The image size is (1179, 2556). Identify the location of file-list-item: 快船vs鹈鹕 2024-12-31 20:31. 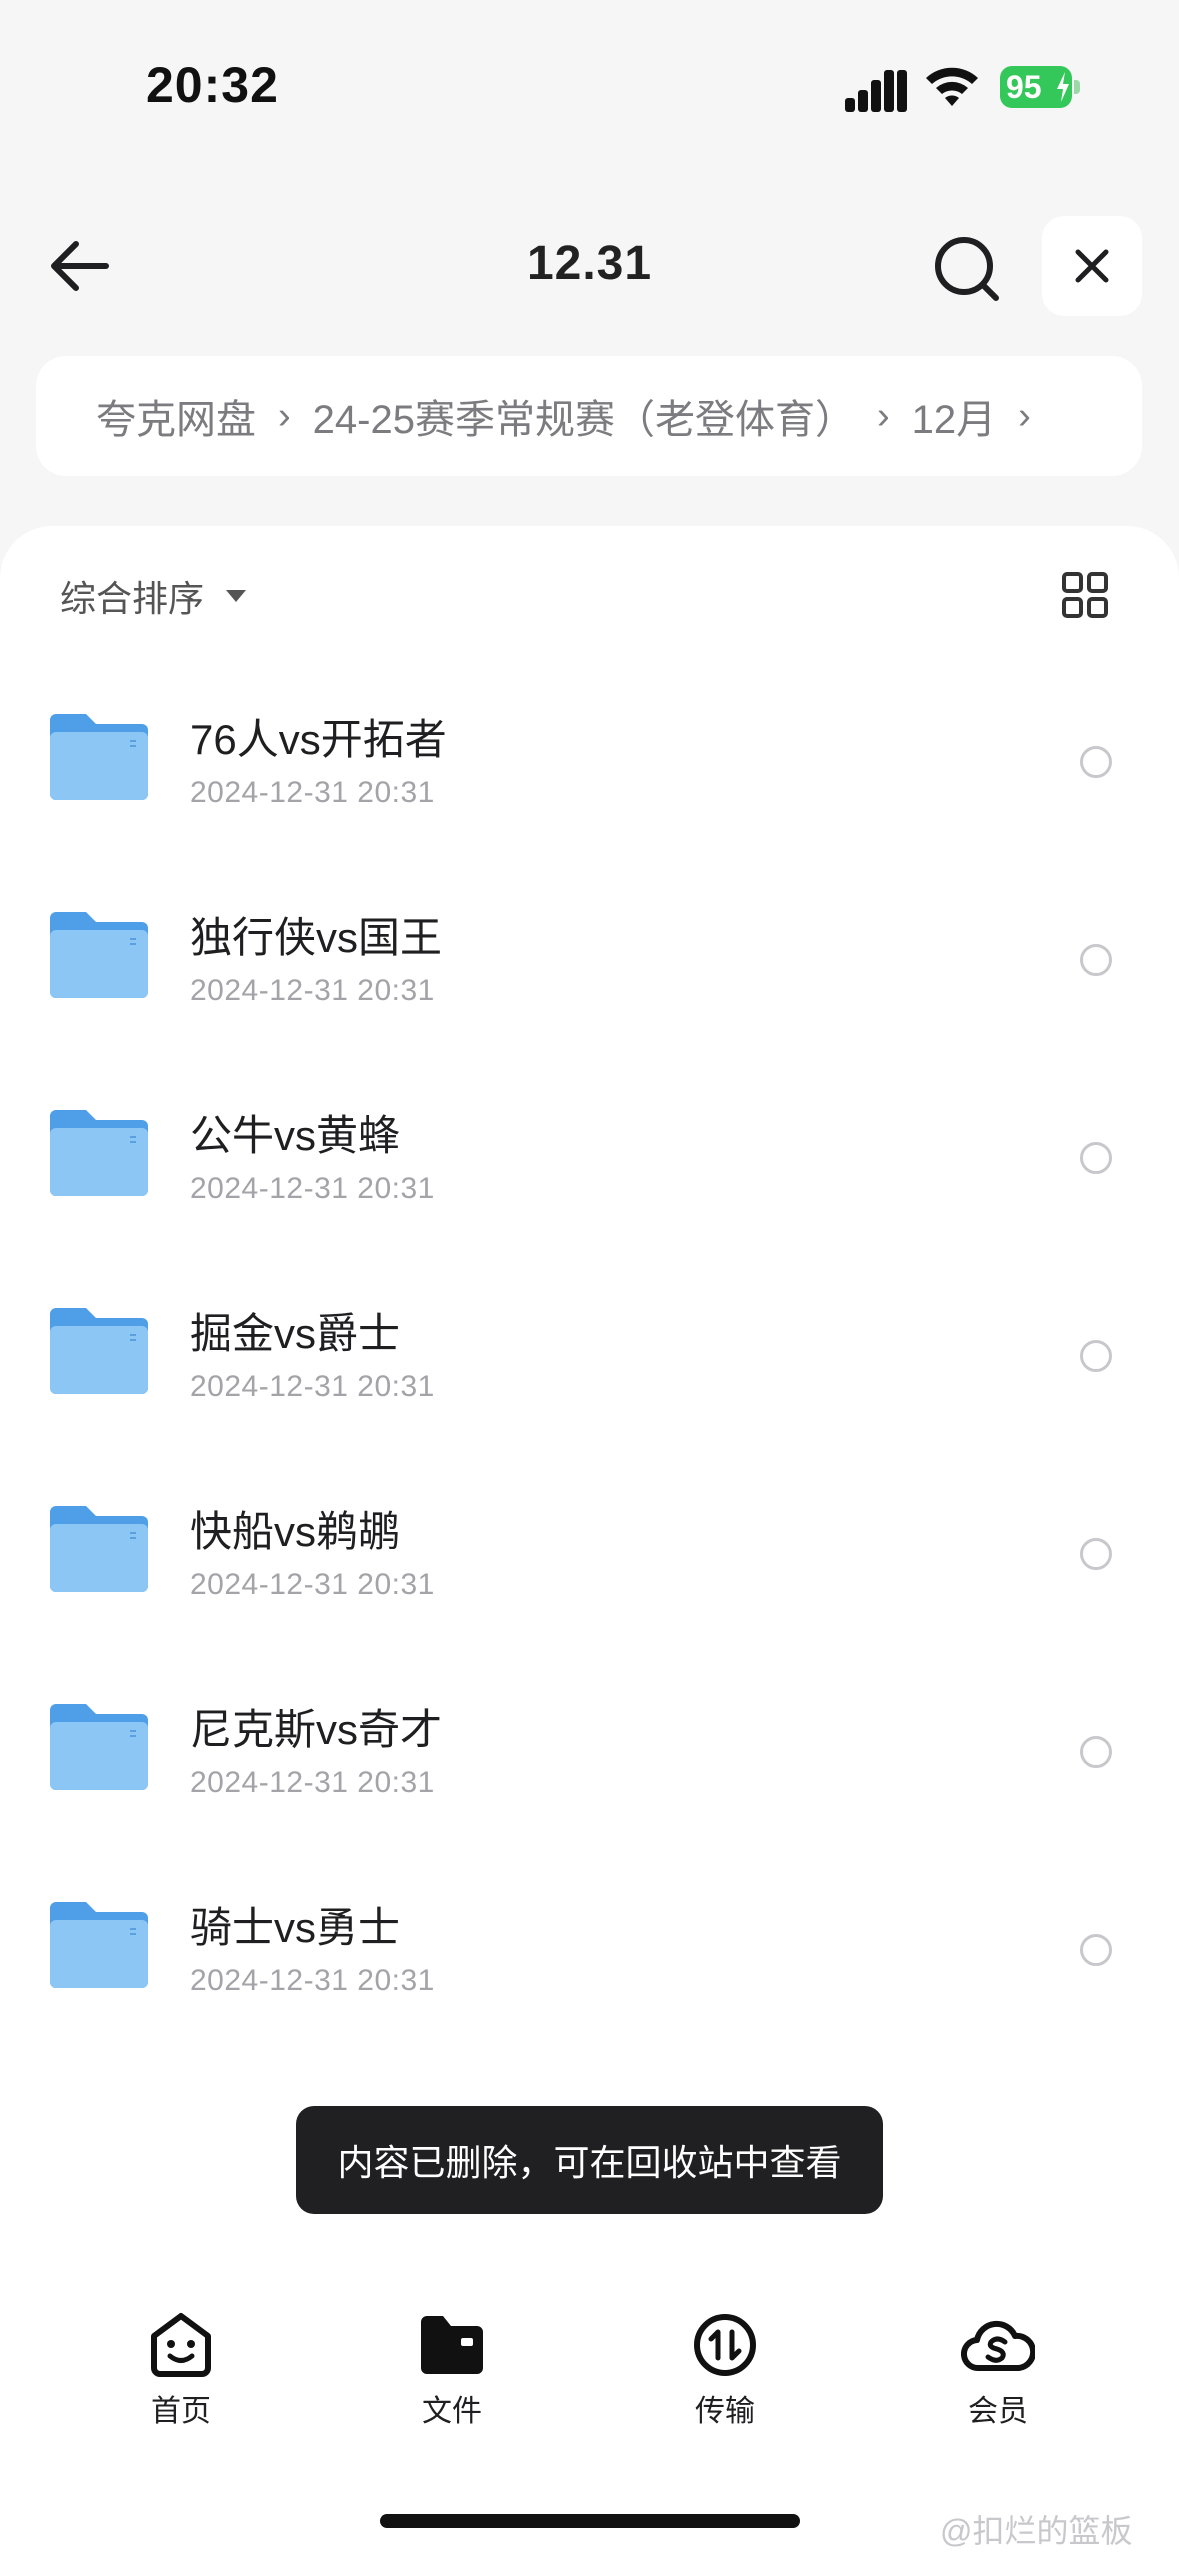
(589, 1567).